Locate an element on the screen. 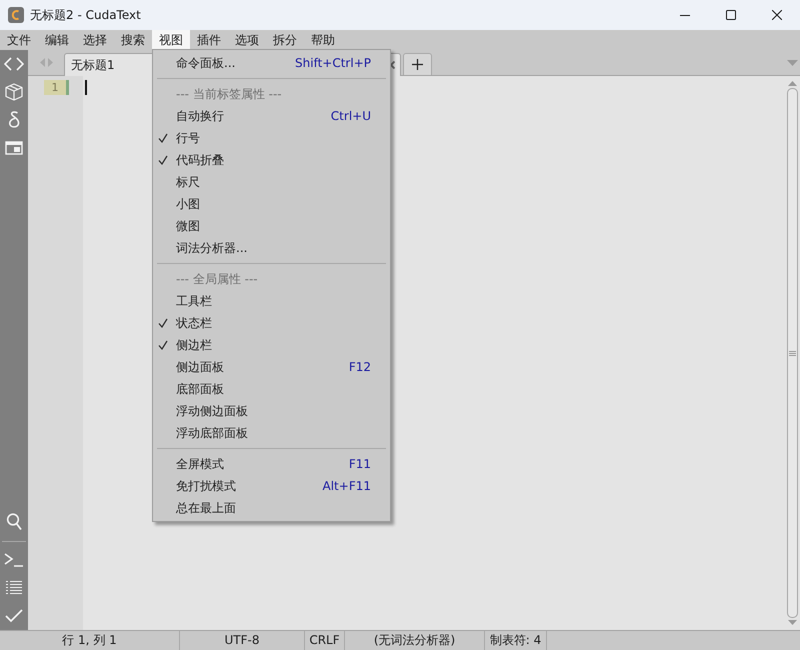  code-icon is located at coordinates (14, 64).